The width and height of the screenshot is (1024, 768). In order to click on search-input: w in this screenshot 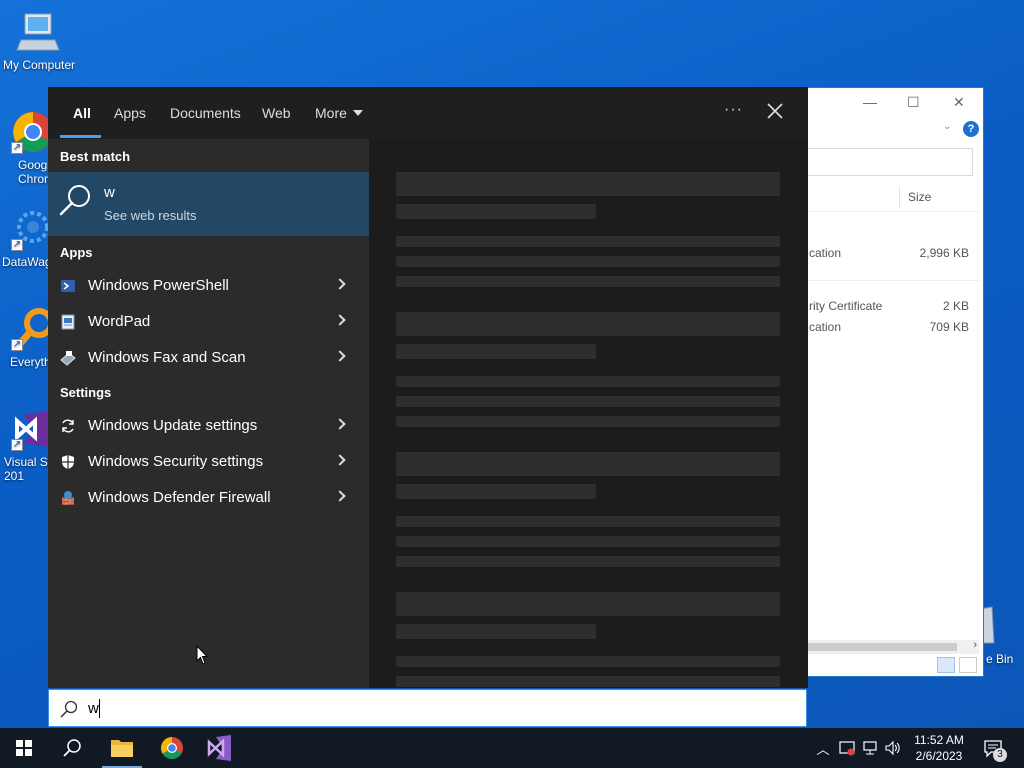, I will do `click(427, 708)`.